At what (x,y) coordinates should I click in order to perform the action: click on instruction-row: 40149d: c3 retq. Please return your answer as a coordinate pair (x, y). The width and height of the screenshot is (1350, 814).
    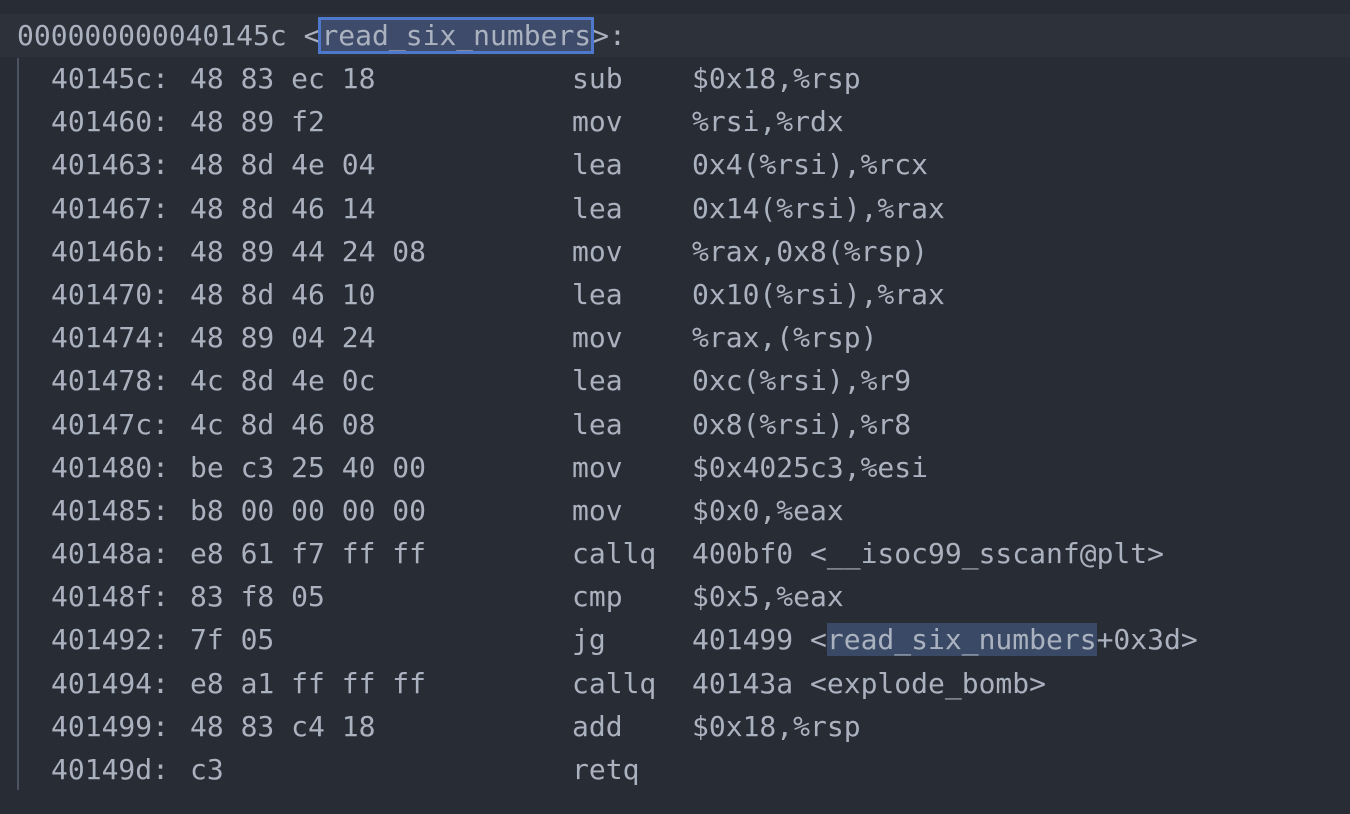
    Looking at the image, I should click on (675, 769).